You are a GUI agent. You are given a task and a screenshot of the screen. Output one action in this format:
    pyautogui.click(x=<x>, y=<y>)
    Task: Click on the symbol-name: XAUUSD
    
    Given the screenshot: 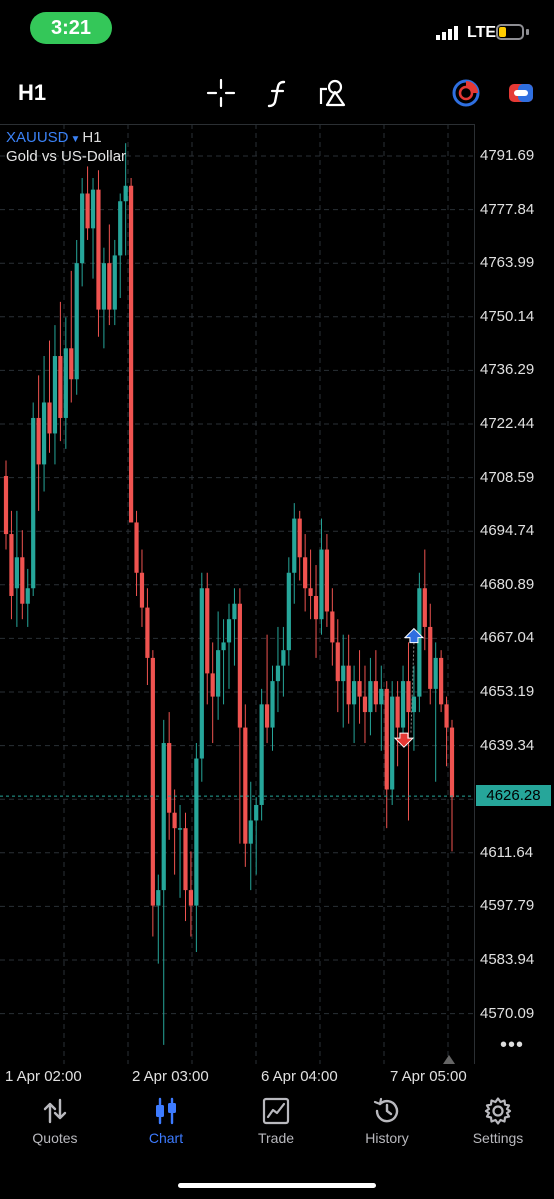 What is the action you would take?
    pyautogui.click(x=37, y=137)
    